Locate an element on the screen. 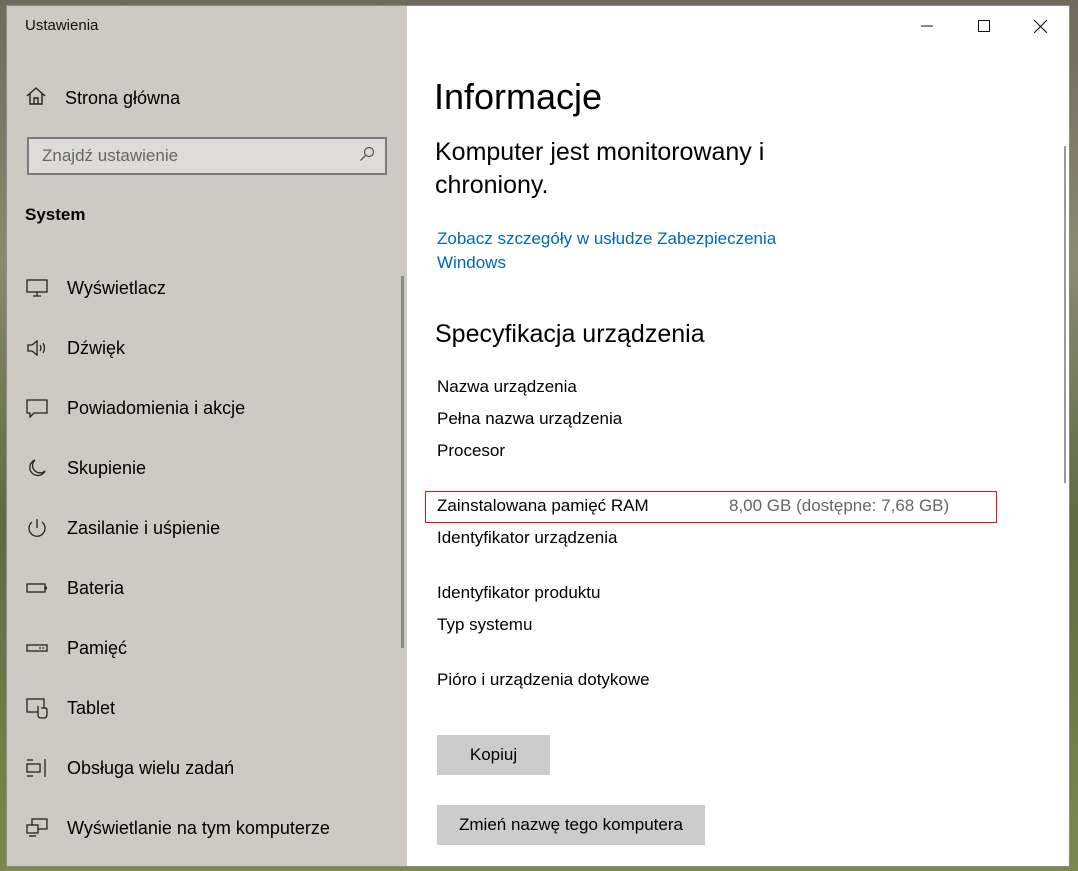 This screenshot has width=1078, height=871. spec-row-pen-touch: Pióro i urządzenia dotykowe is located at coordinates (543, 680).